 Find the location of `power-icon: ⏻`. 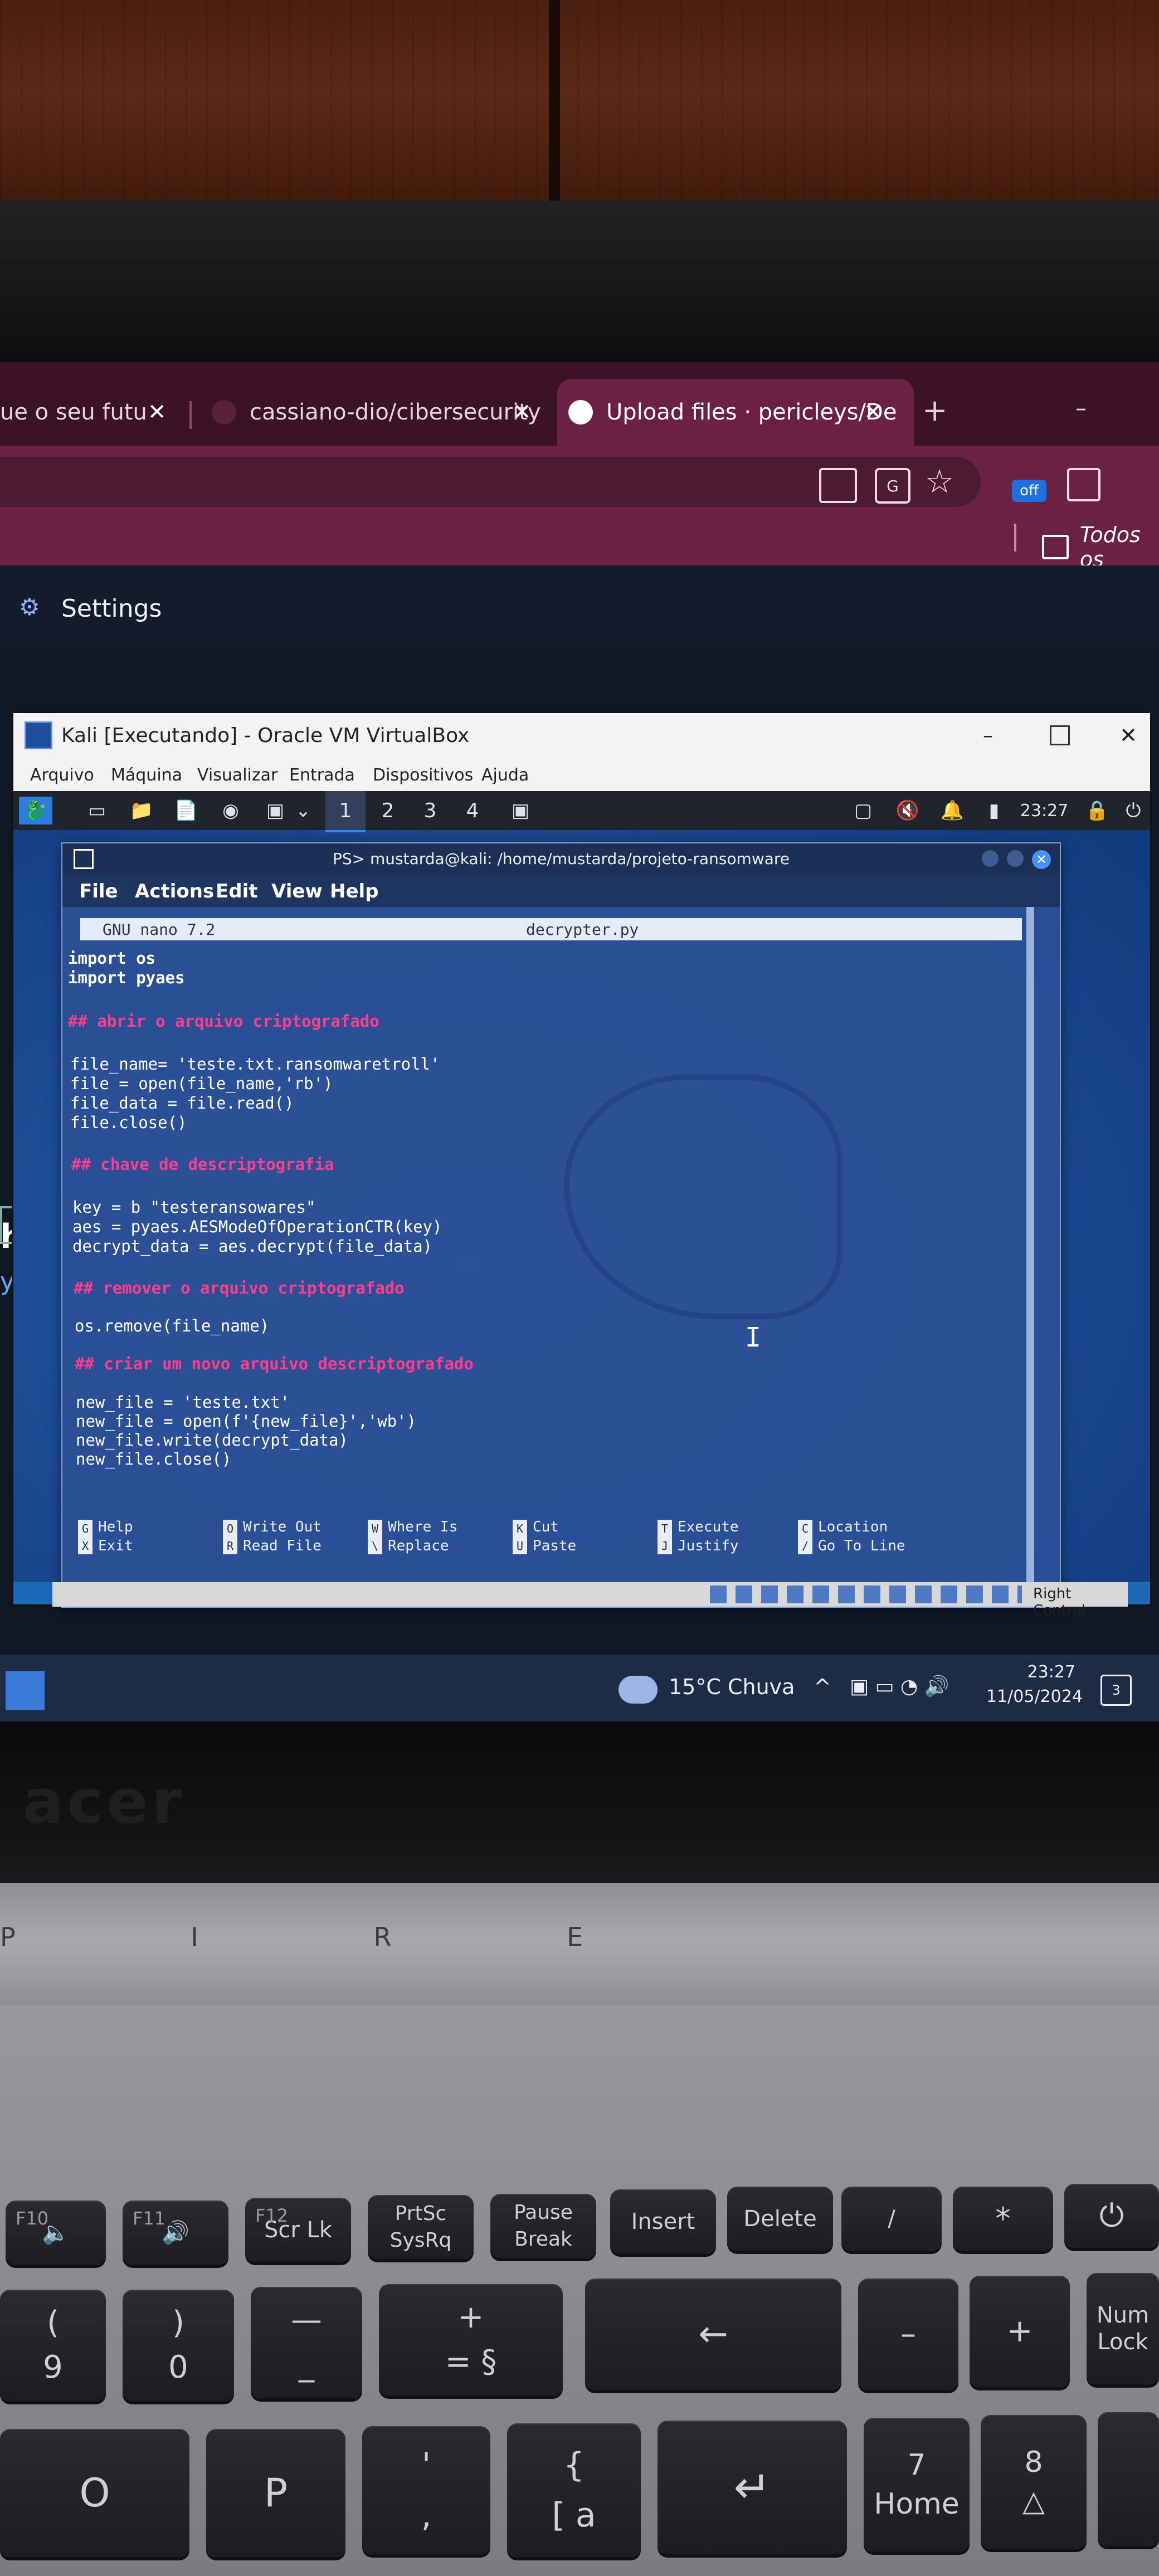

power-icon: ⏻ is located at coordinates (1133, 810).